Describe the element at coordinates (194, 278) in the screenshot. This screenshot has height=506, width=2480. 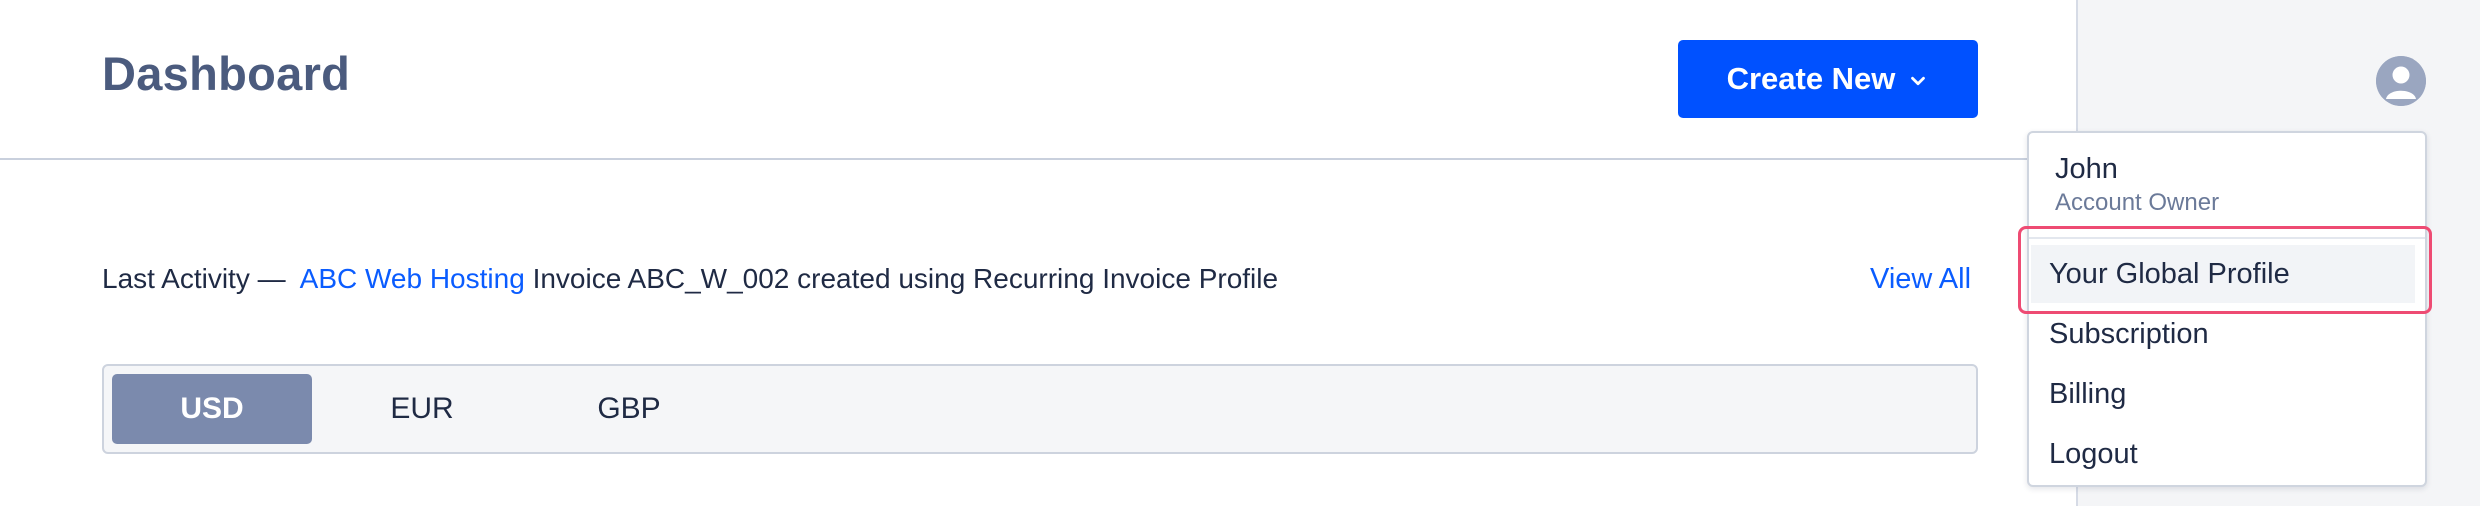
I see `activity-prefix: Last Activity —` at that location.